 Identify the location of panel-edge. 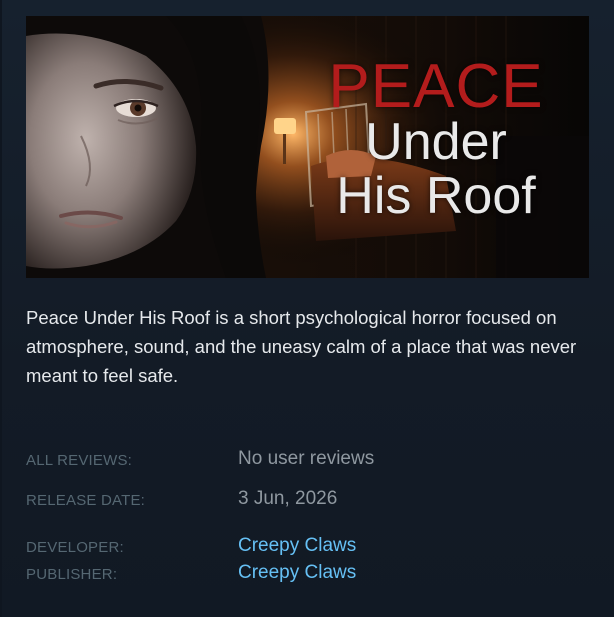
(1, 308).